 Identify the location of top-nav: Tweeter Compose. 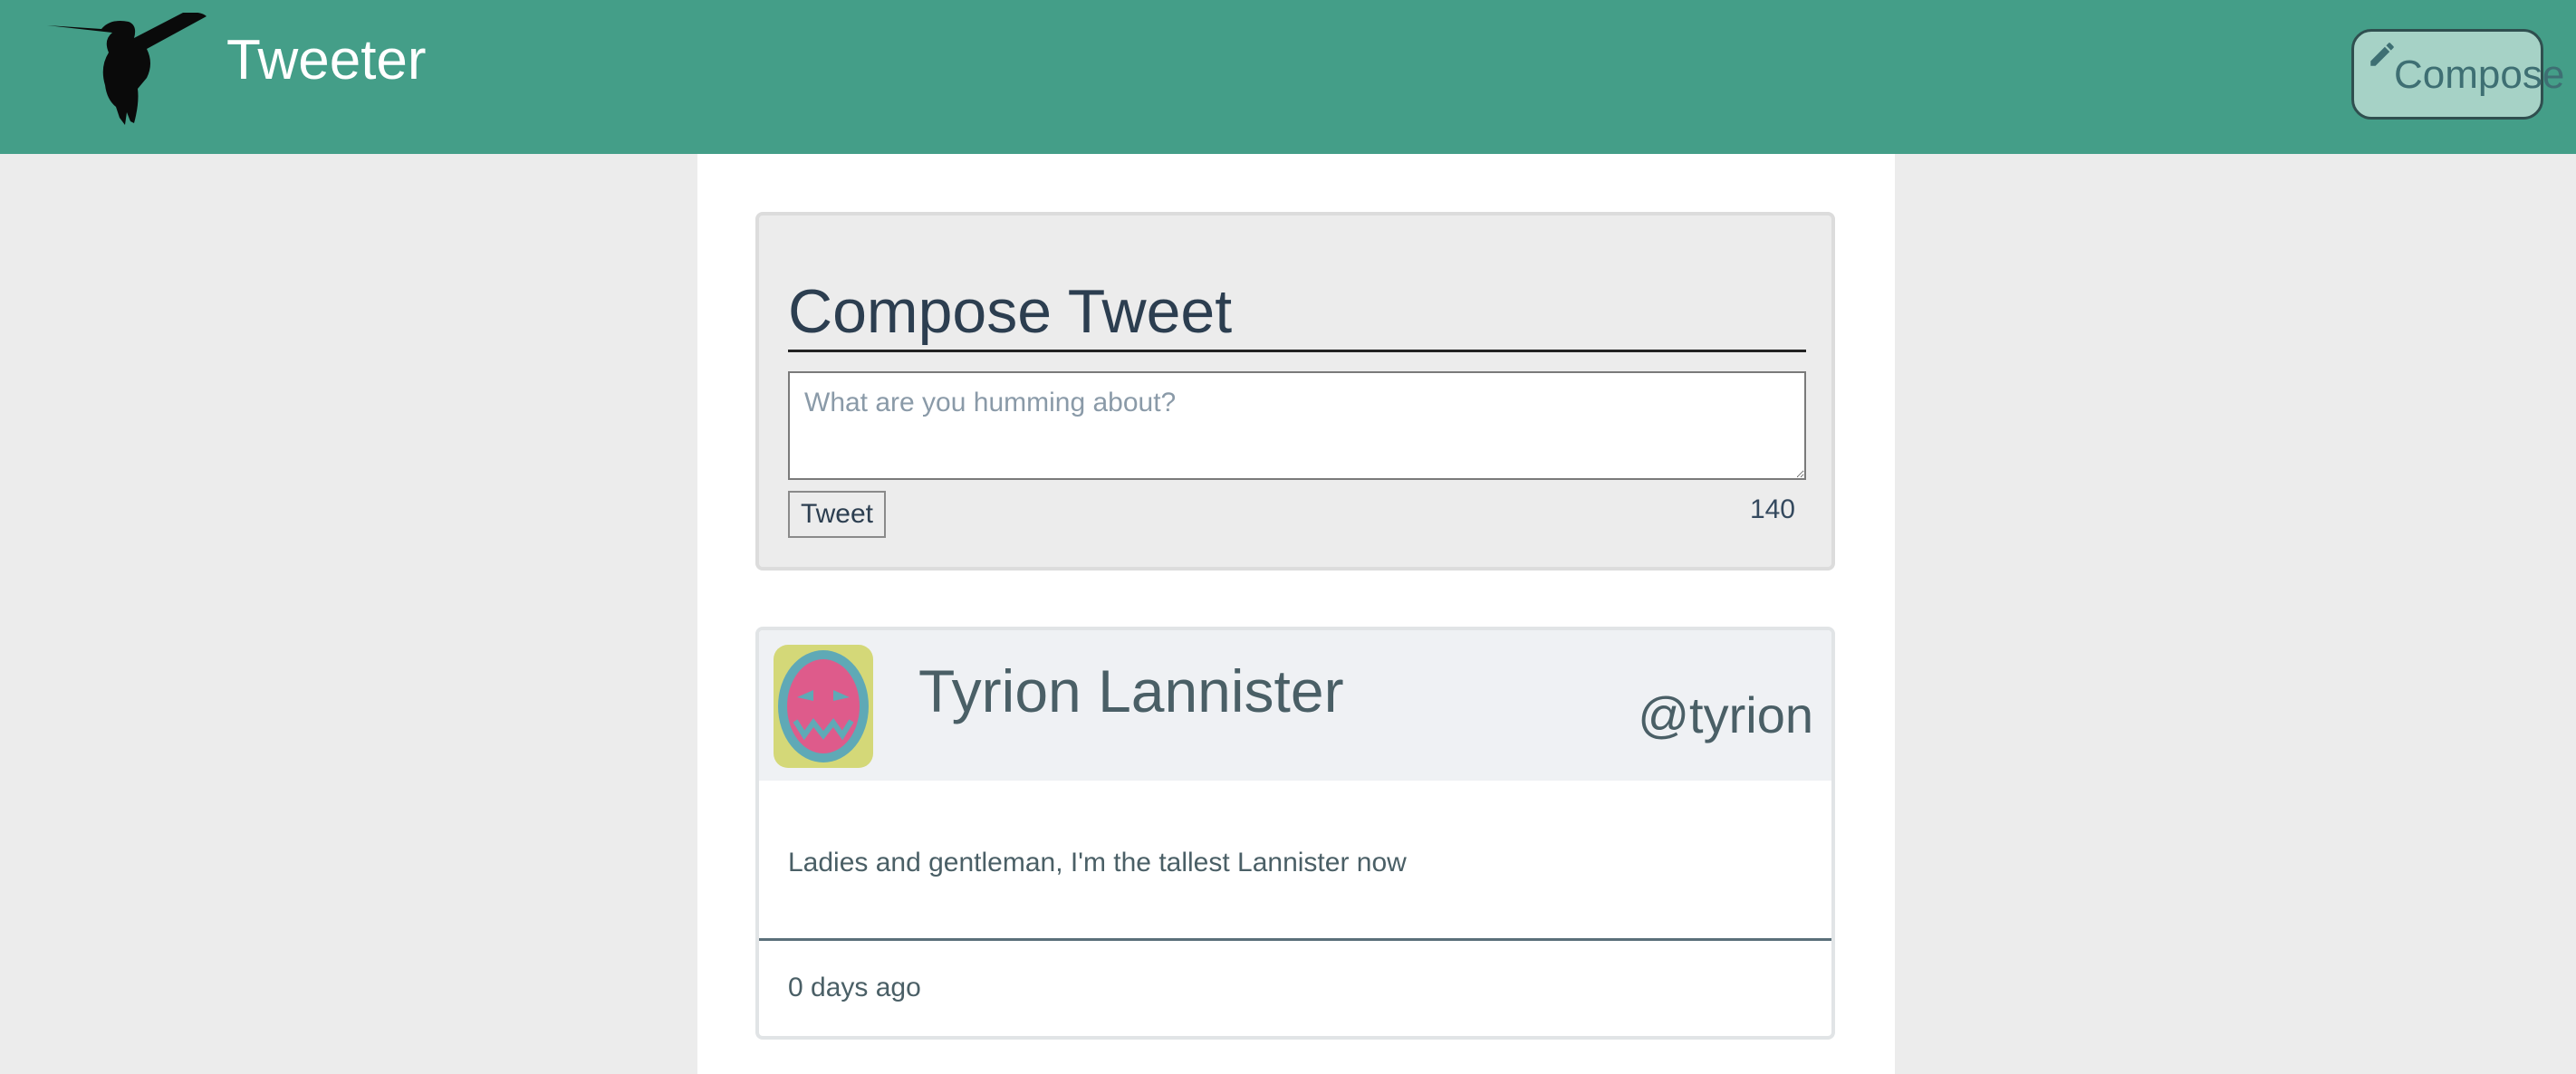
(1288, 77).